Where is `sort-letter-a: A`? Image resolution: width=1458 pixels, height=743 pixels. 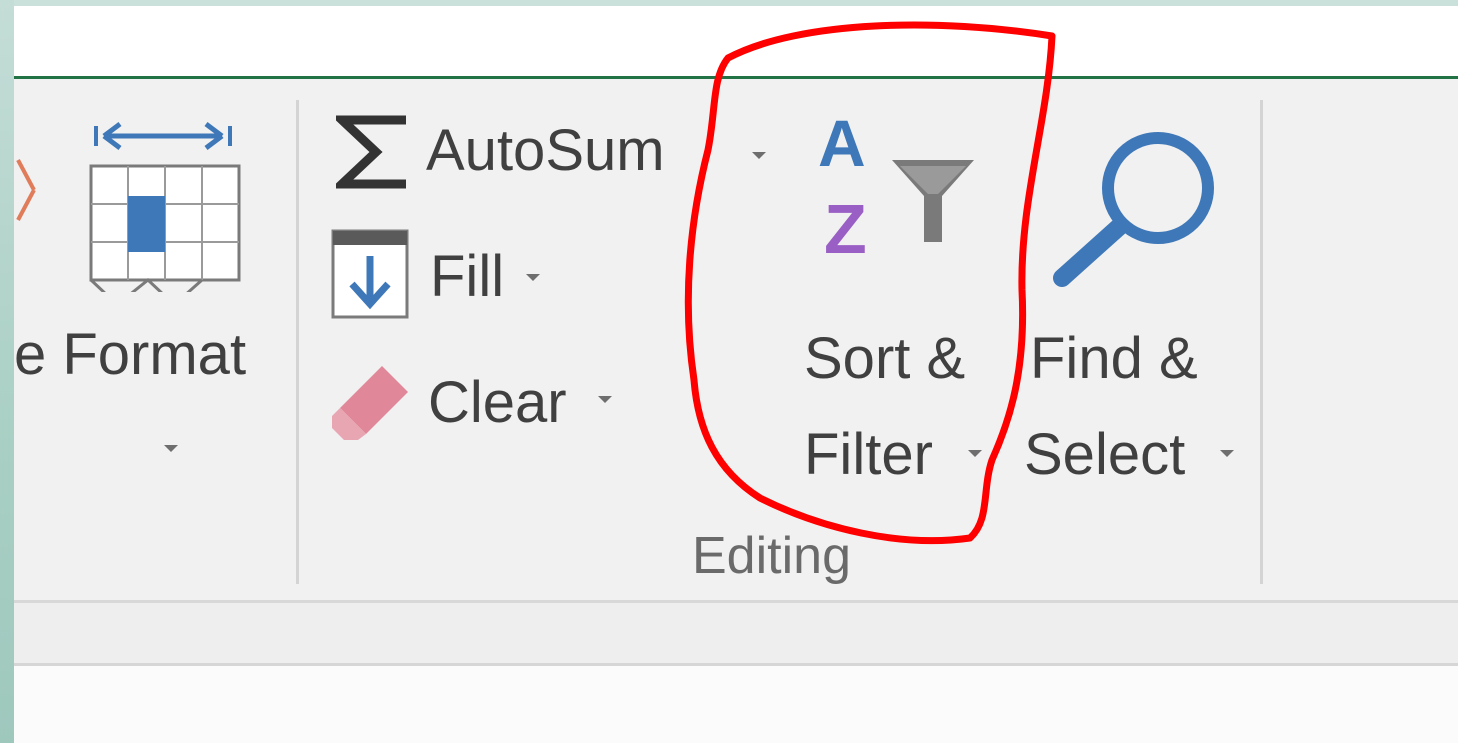 sort-letter-a: A is located at coordinates (842, 143).